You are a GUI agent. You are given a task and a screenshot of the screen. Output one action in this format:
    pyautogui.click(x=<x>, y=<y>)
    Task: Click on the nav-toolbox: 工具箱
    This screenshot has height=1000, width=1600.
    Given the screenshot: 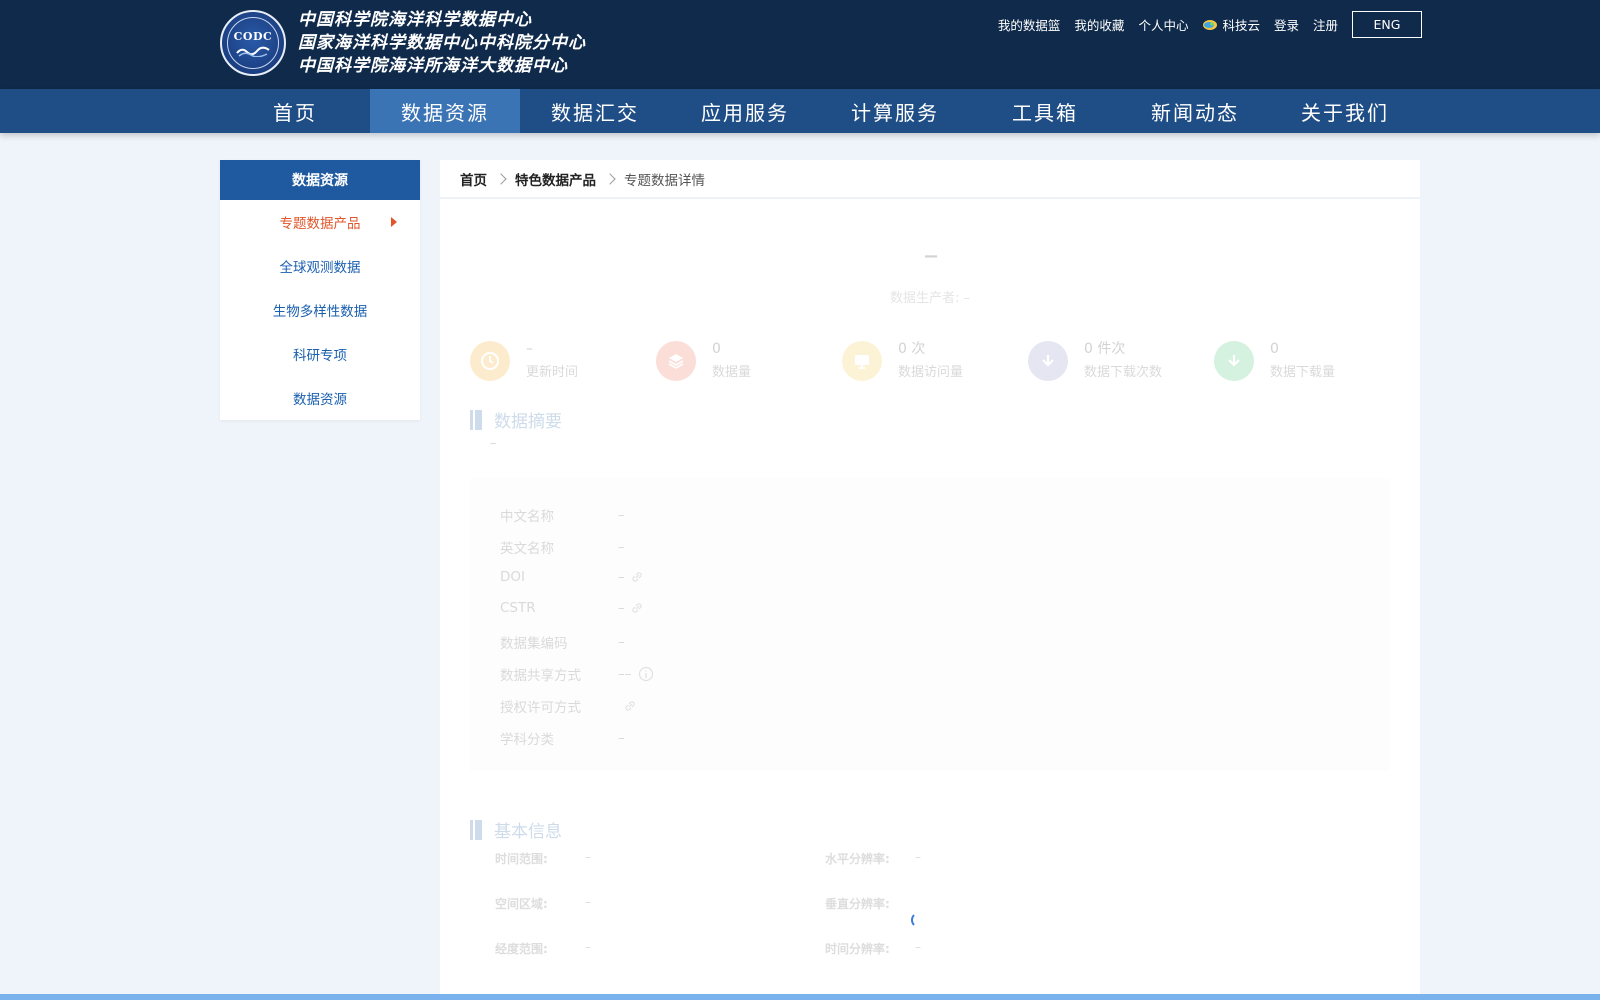 What is the action you would take?
    pyautogui.click(x=1045, y=111)
    